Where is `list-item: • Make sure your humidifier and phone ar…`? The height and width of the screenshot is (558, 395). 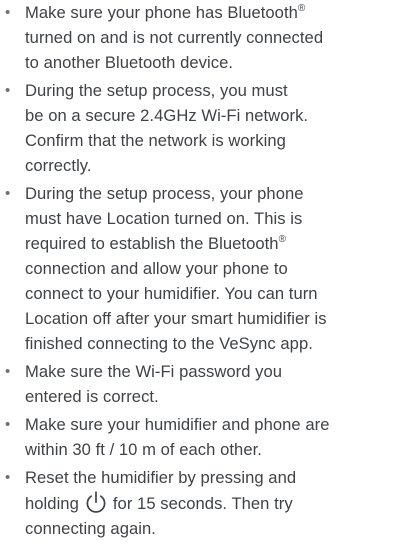 list-item: • Make sure your humidifier and phone ar… is located at coordinates (197, 437).